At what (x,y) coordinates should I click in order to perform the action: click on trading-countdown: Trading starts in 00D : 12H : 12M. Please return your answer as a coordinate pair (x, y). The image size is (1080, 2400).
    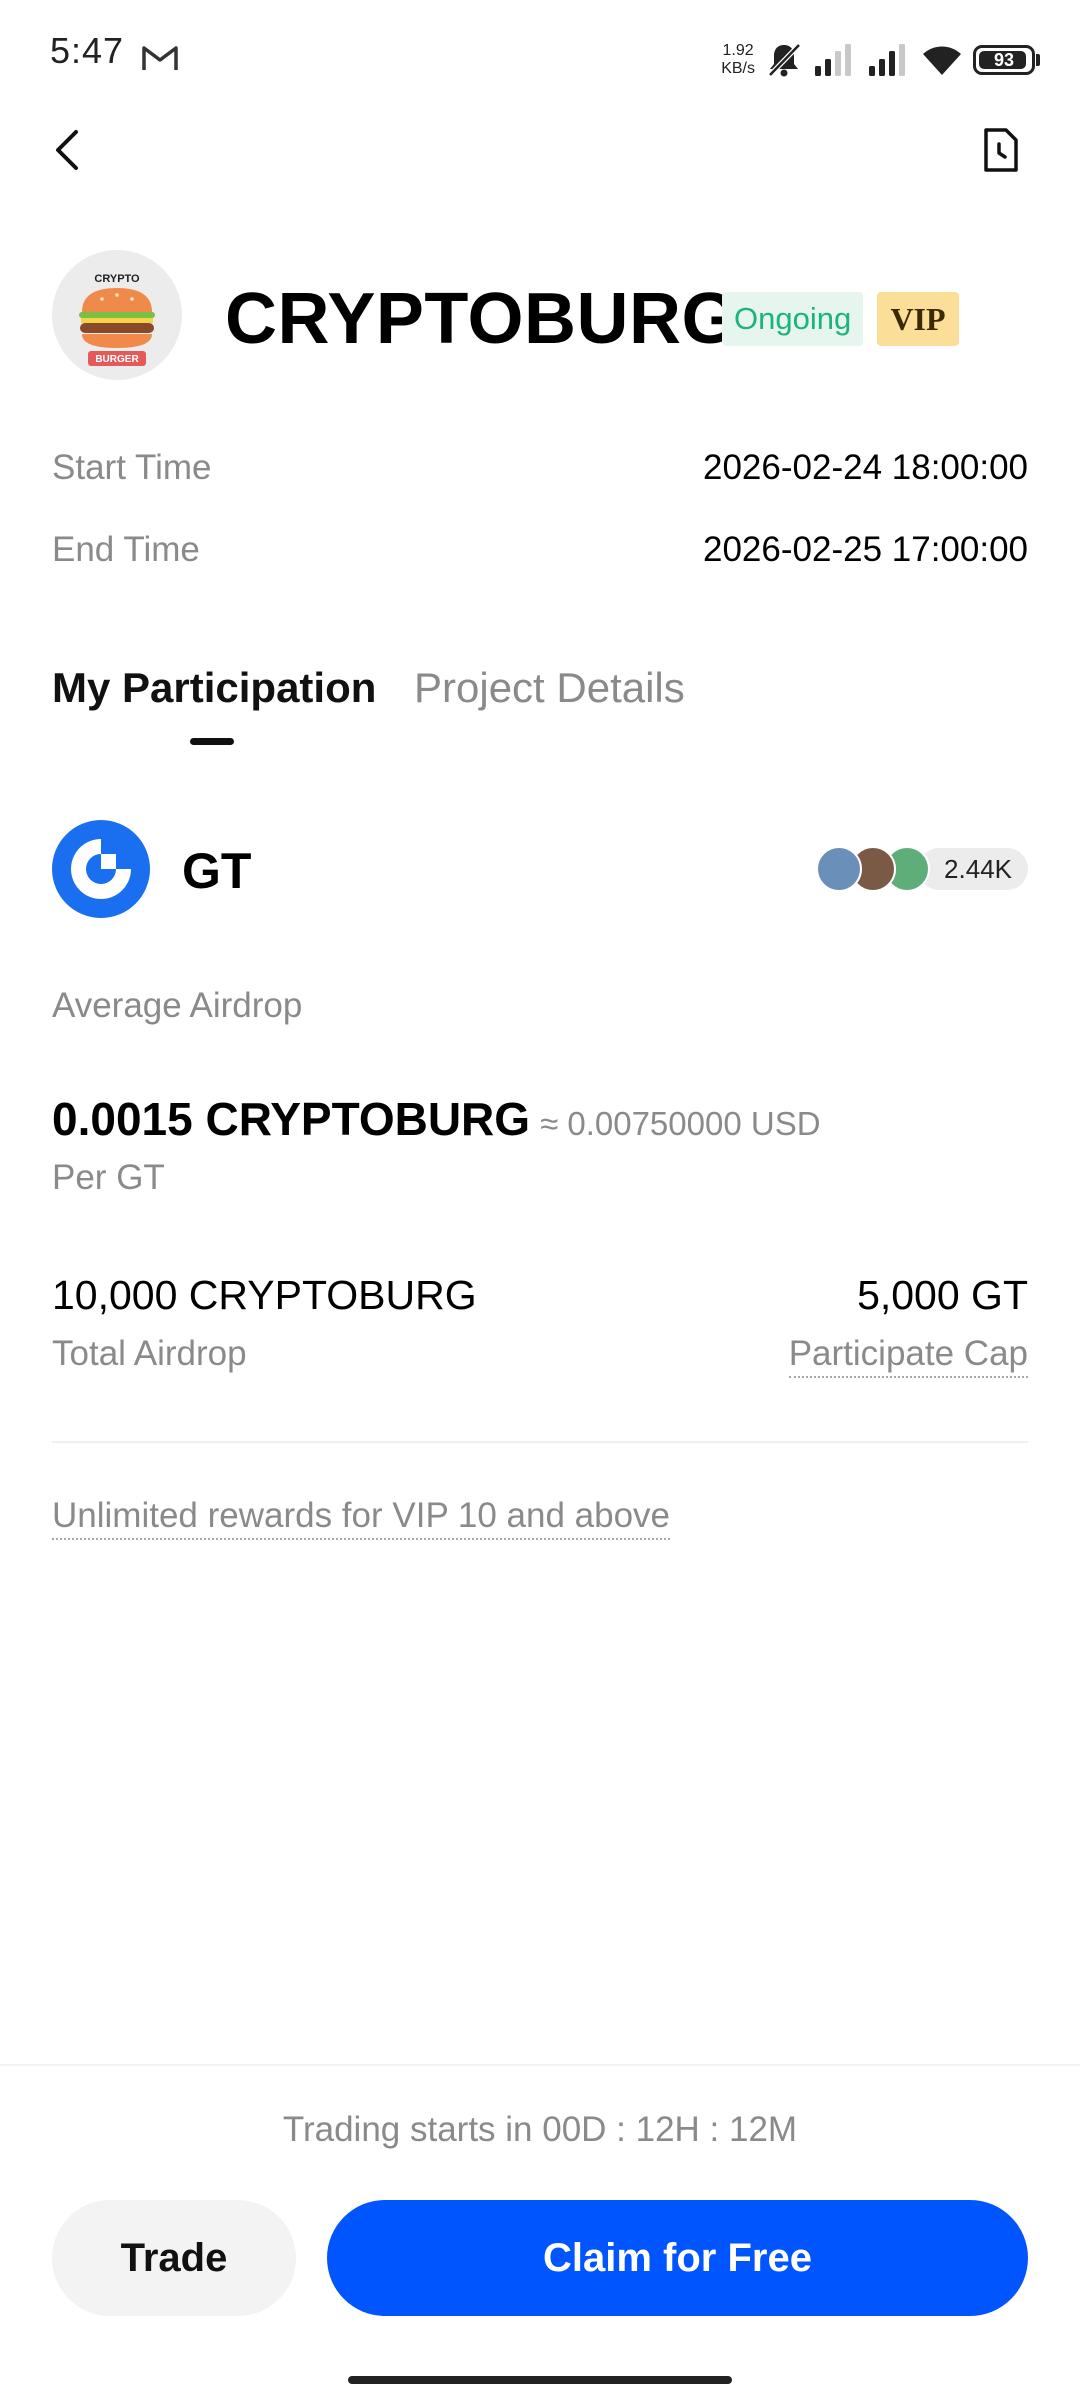
    Looking at the image, I should click on (540, 2129).